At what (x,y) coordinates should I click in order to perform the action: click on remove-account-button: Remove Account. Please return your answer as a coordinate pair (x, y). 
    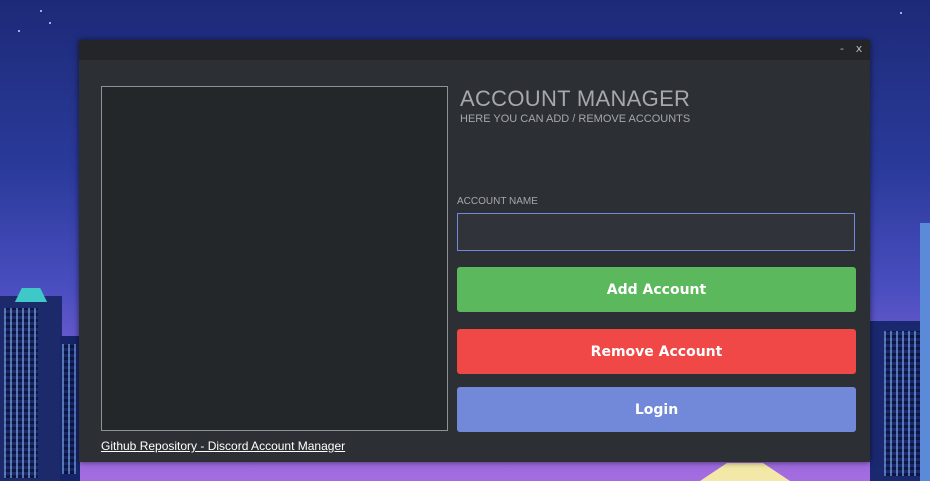
    Looking at the image, I should click on (656, 351).